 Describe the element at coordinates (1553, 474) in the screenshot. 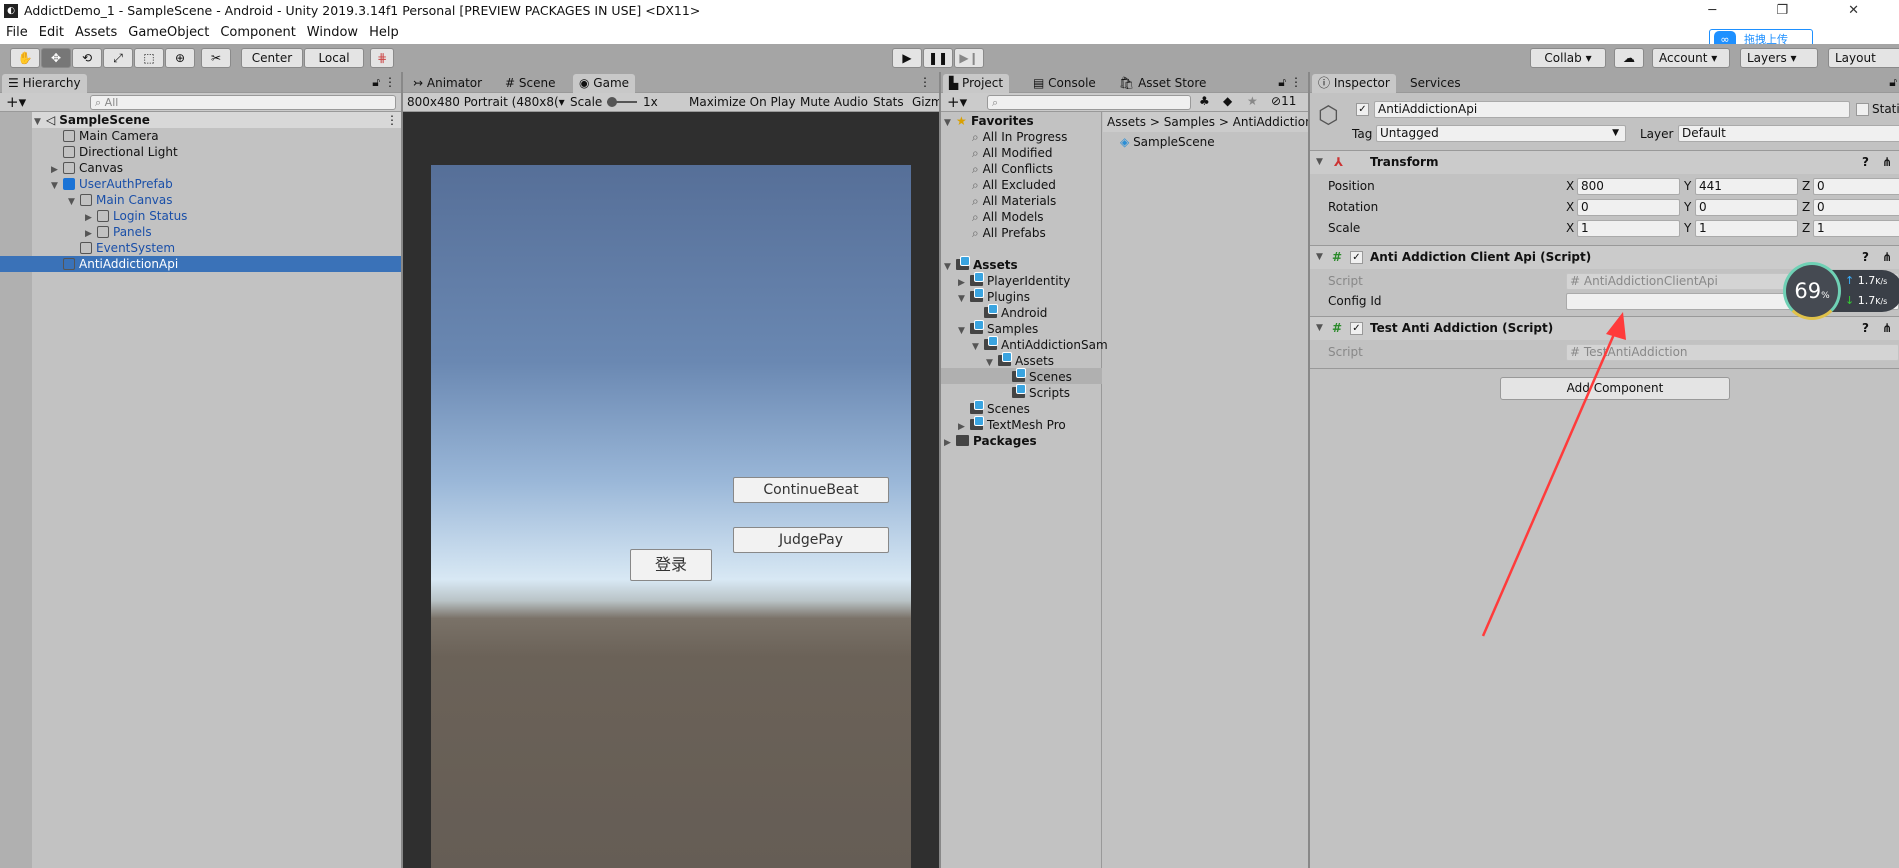

I see `annotation-arrow` at that location.